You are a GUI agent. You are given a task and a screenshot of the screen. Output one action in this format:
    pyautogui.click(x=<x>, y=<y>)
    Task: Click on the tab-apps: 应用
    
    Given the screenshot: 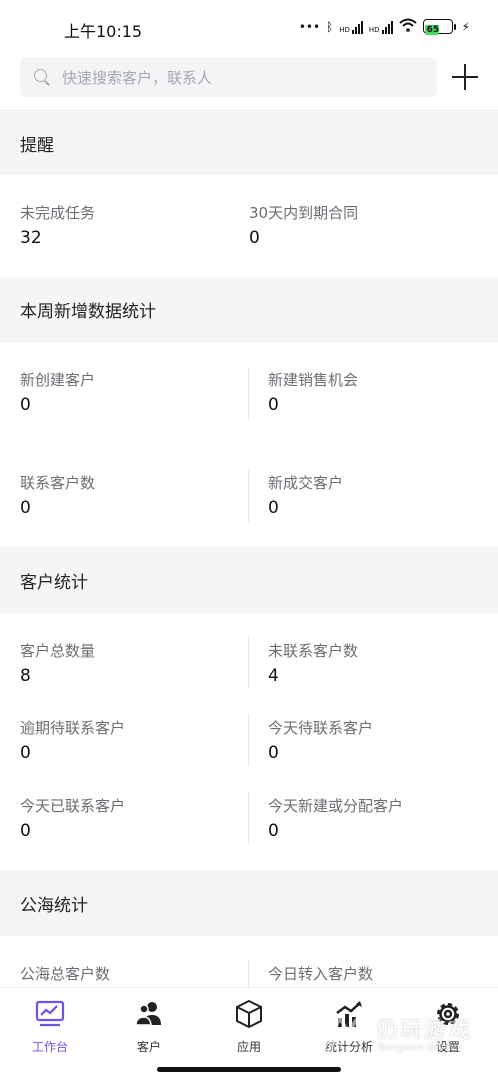 What is the action you would take?
    pyautogui.click(x=249, y=1026)
    